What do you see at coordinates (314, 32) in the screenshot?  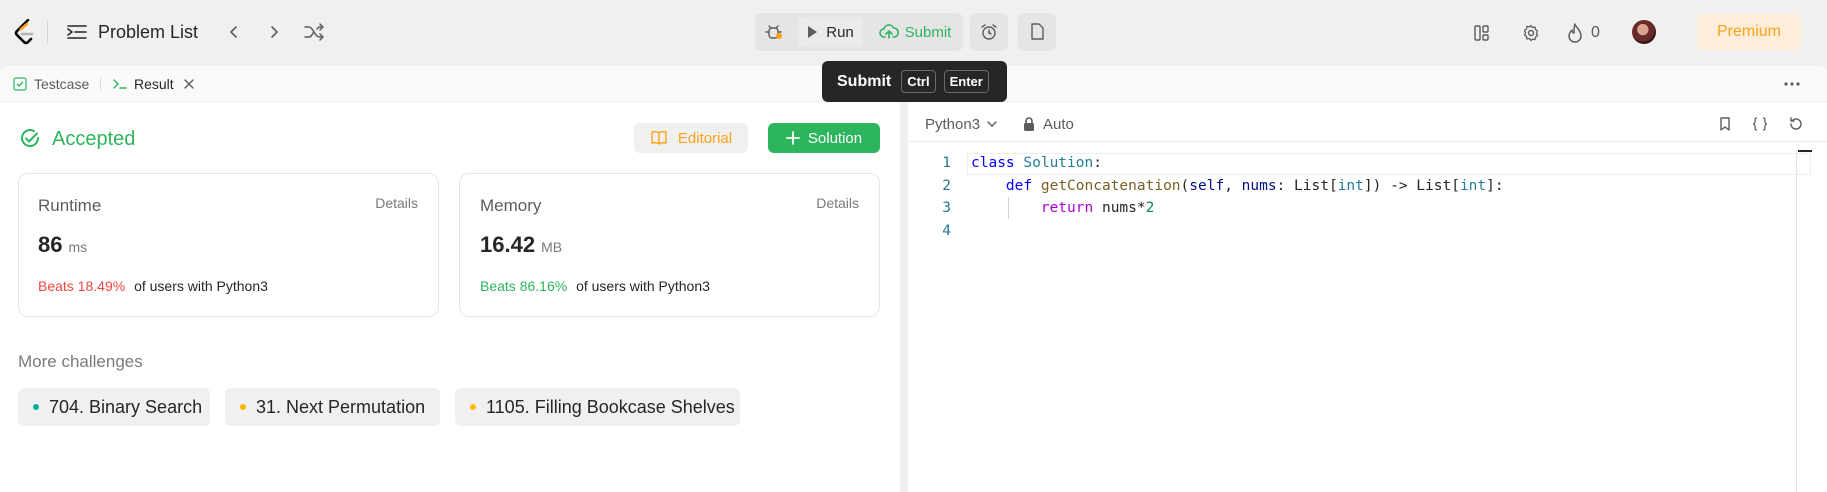 I see `random-problem-button` at bounding box center [314, 32].